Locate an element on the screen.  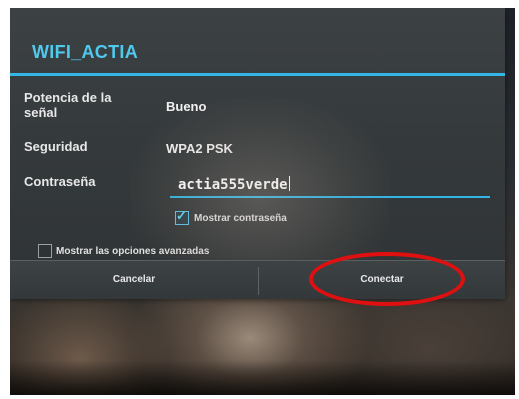
advanced-options-label: Mostrar las opciones avanzadas is located at coordinates (133, 251).